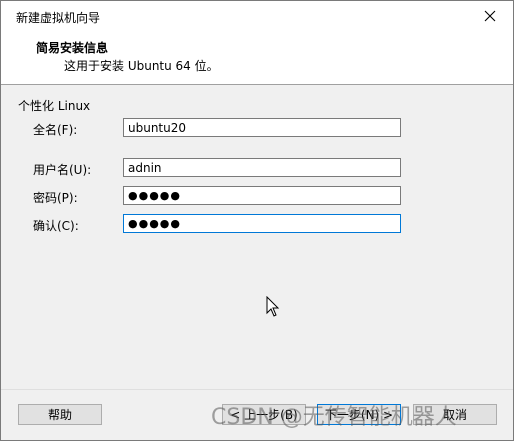 This screenshot has height=441, width=514. What do you see at coordinates (141, 66) in the screenshot?
I see `header-subtitle: 这用于安装 Ubuntu 64 位。` at bounding box center [141, 66].